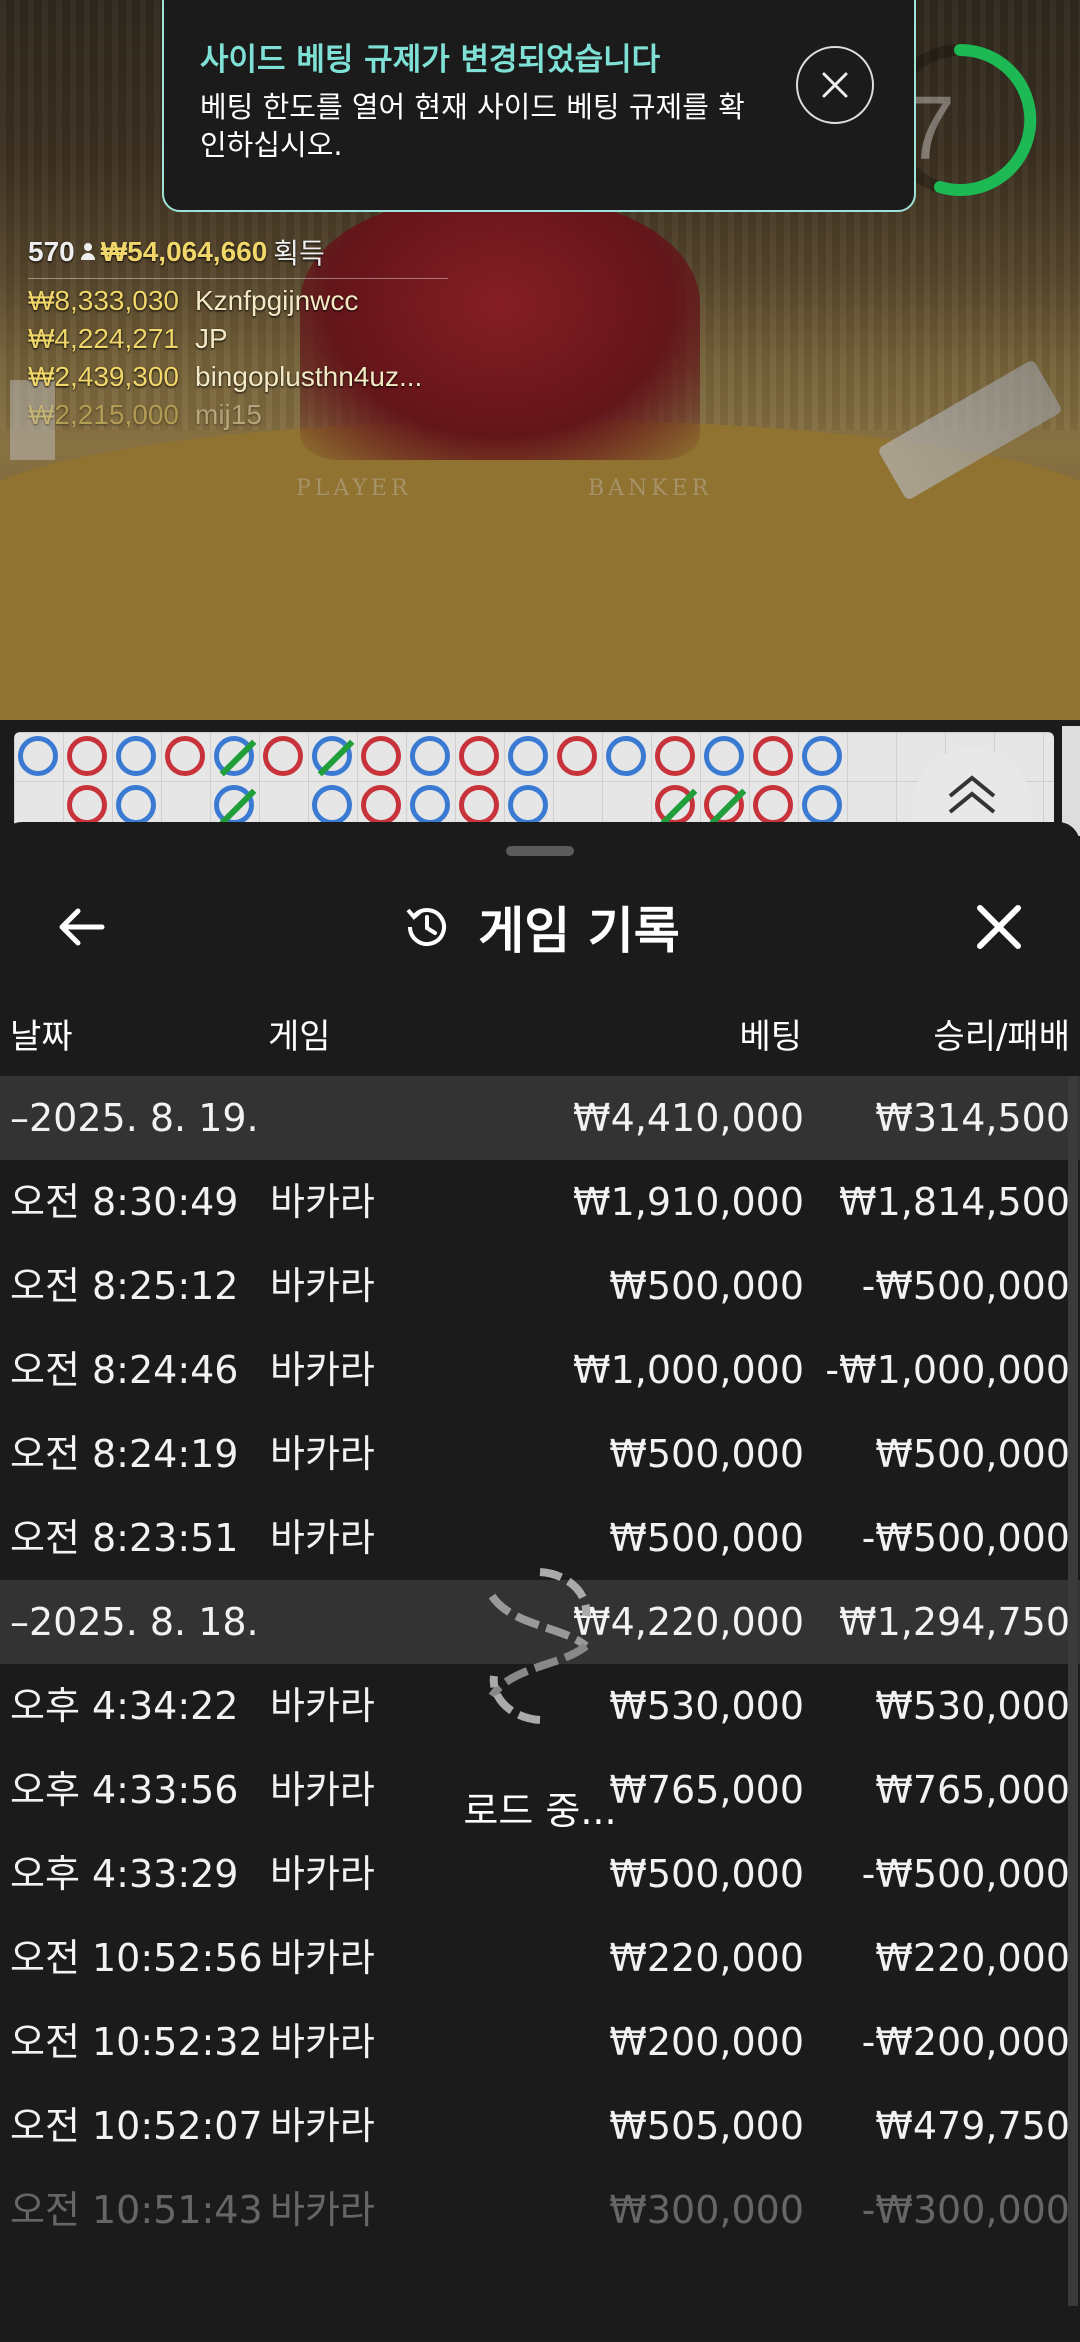 This screenshot has height=2342, width=1080. I want to click on row-bet: ₩505,000, so click(706, 2126).